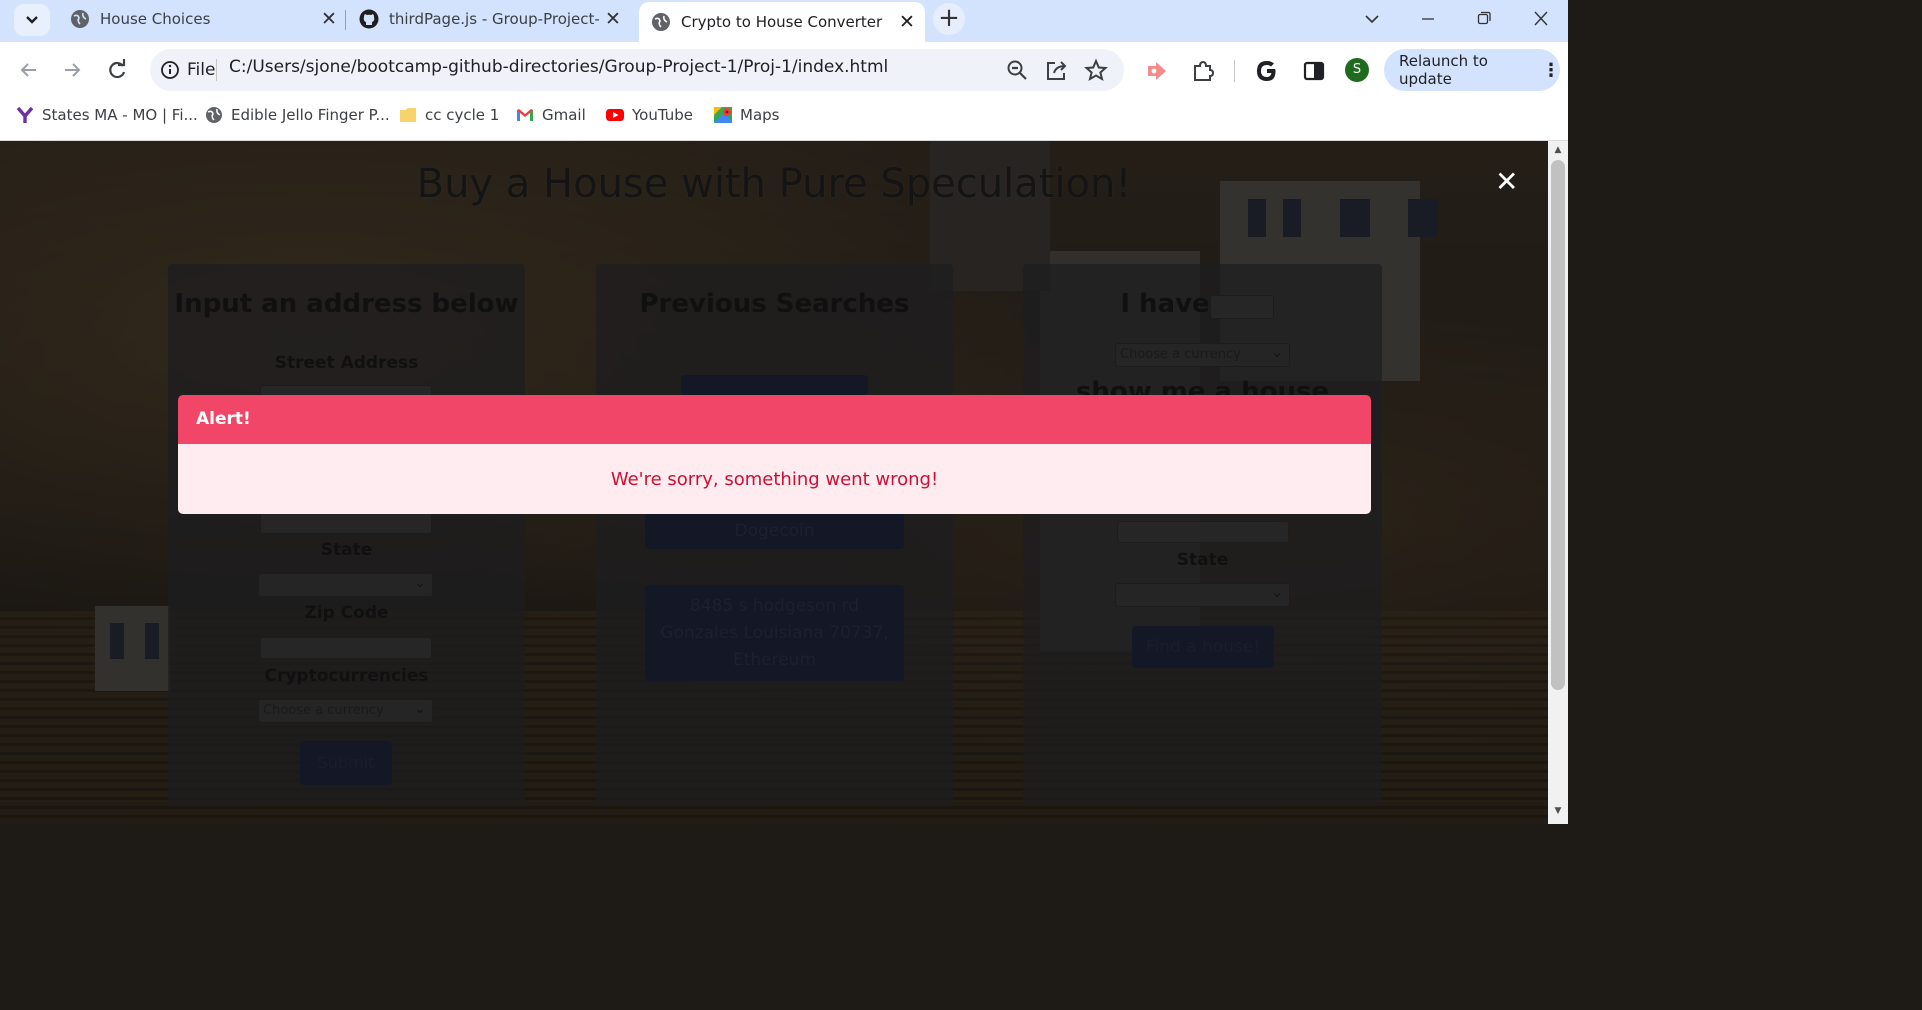 The height and width of the screenshot is (1010, 1922). What do you see at coordinates (723, 115) in the screenshot?
I see `maps-icon` at bounding box center [723, 115].